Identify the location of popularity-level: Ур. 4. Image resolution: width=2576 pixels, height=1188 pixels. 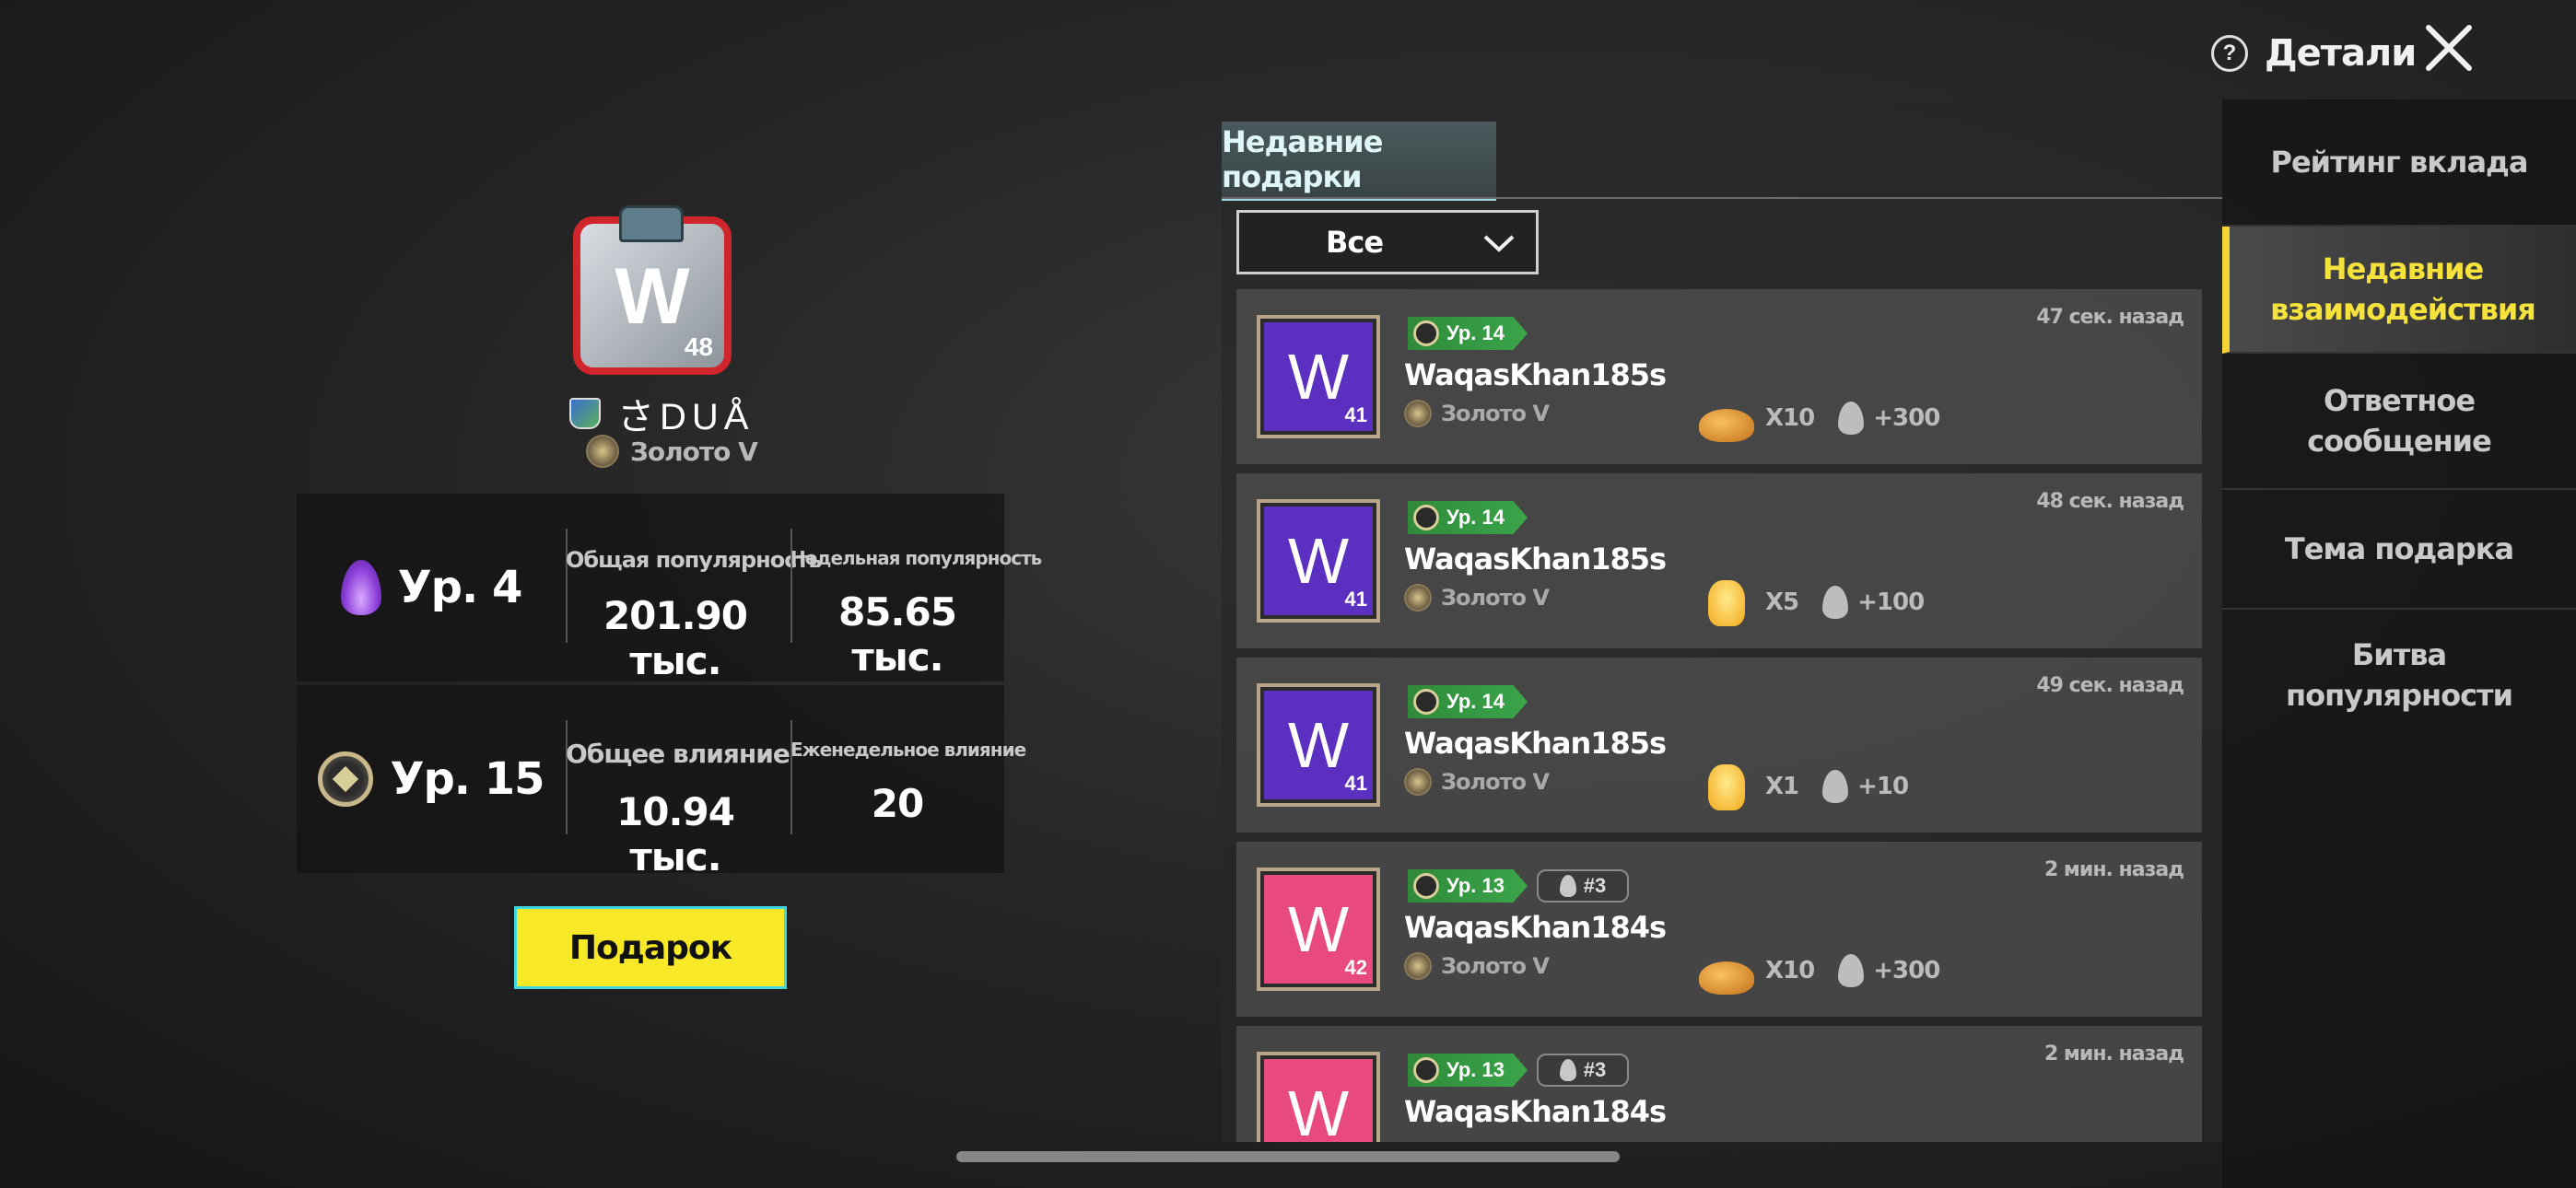
(431, 587).